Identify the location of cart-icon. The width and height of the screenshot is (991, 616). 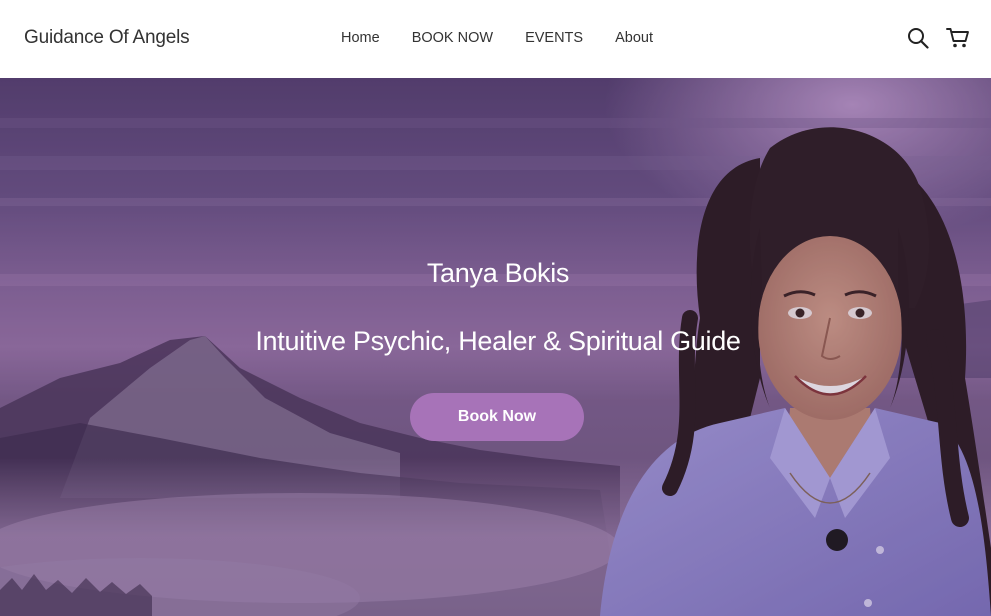
(957, 38).